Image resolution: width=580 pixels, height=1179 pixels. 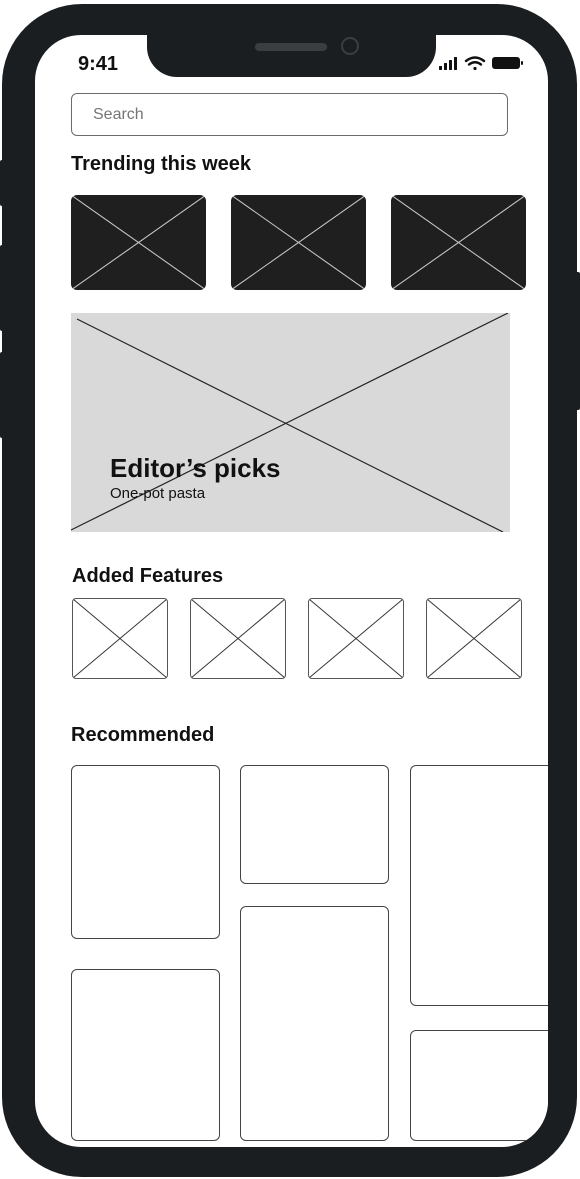 I want to click on hero-subtitle: One-pot pasta, so click(x=158, y=493).